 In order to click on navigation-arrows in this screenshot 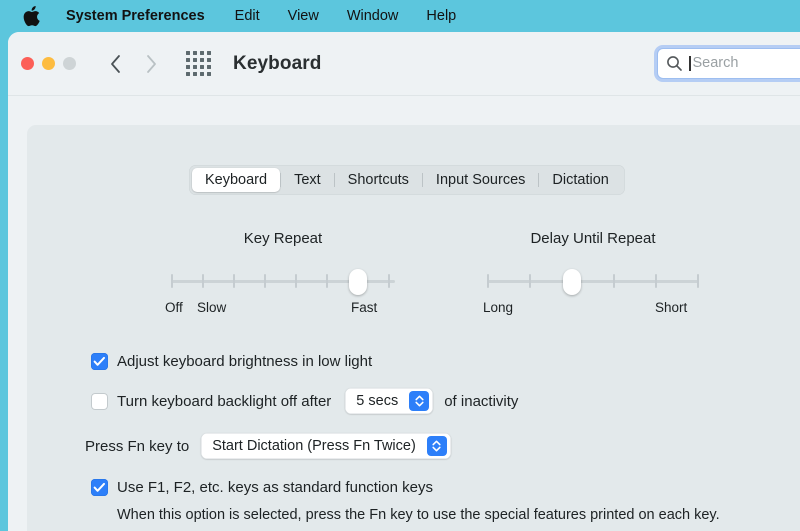, I will do `click(133, 64)`.